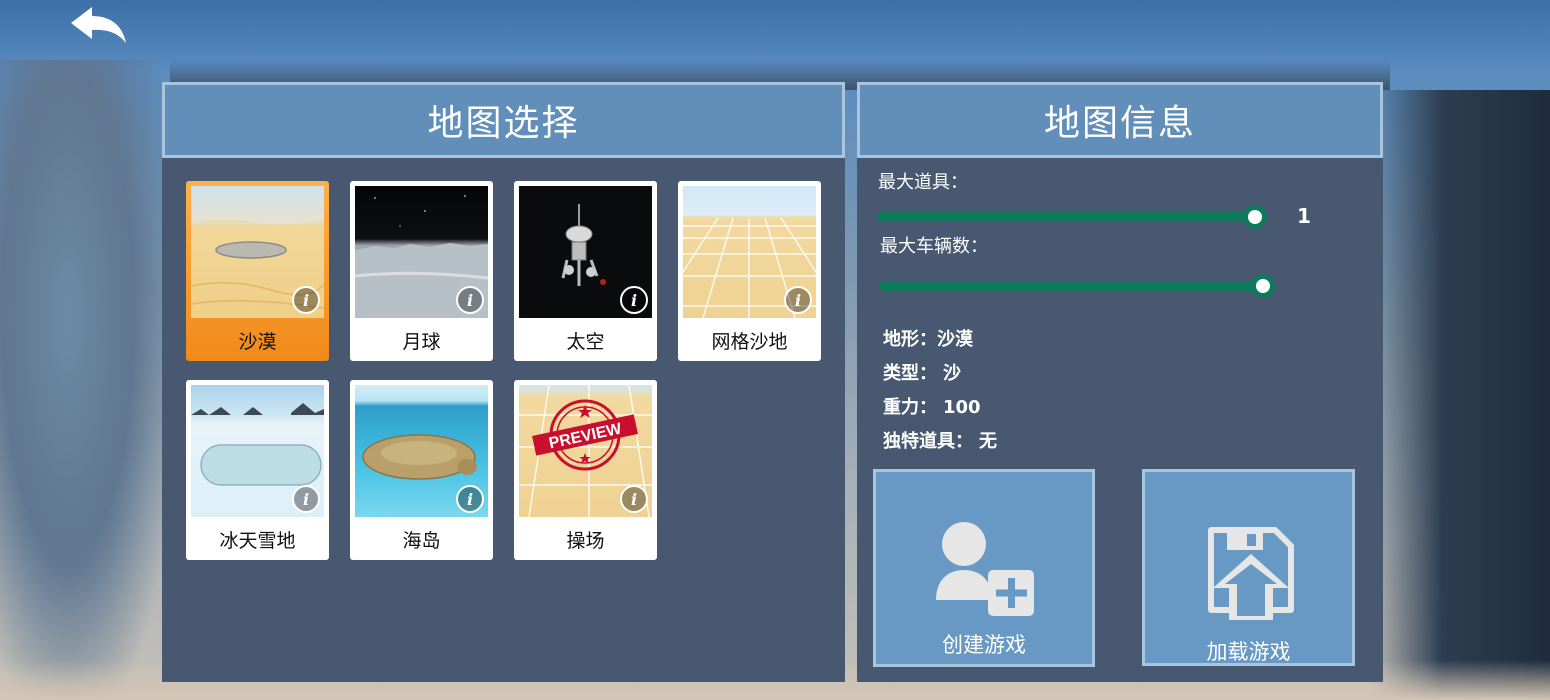 The image size is (1550, 700). Describe the element at coordinates (923, 182) in the screenshot. I see `max-items-label: 最大道具：` at that location.